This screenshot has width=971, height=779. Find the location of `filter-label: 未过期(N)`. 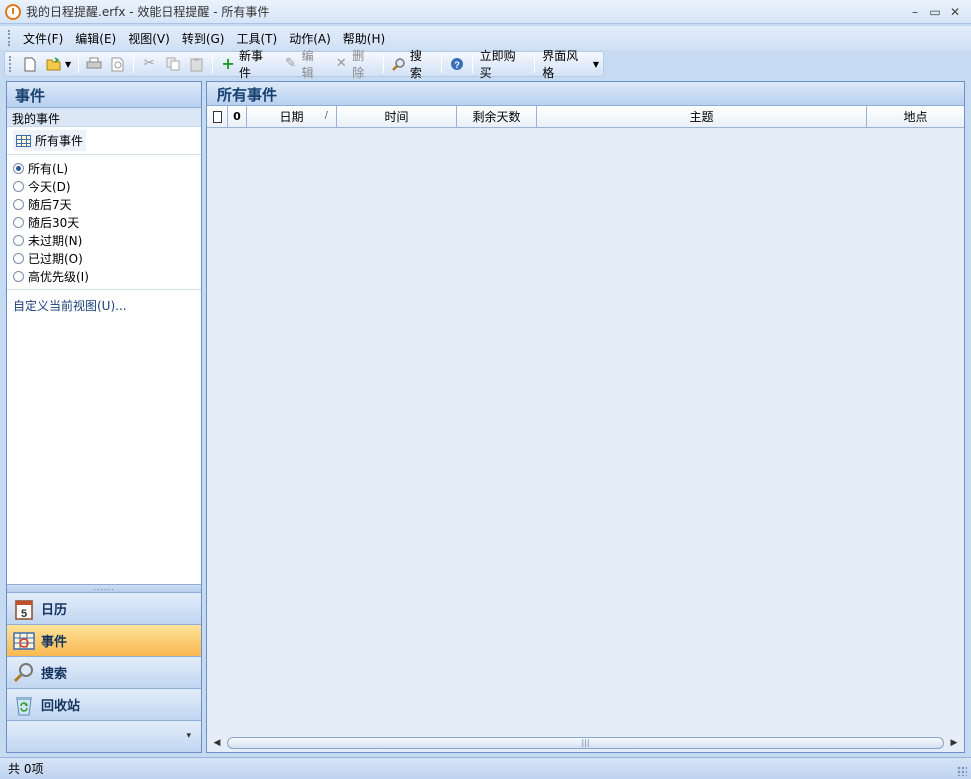

filter-label: 未过期(N) is located at coordinates (55, 240).